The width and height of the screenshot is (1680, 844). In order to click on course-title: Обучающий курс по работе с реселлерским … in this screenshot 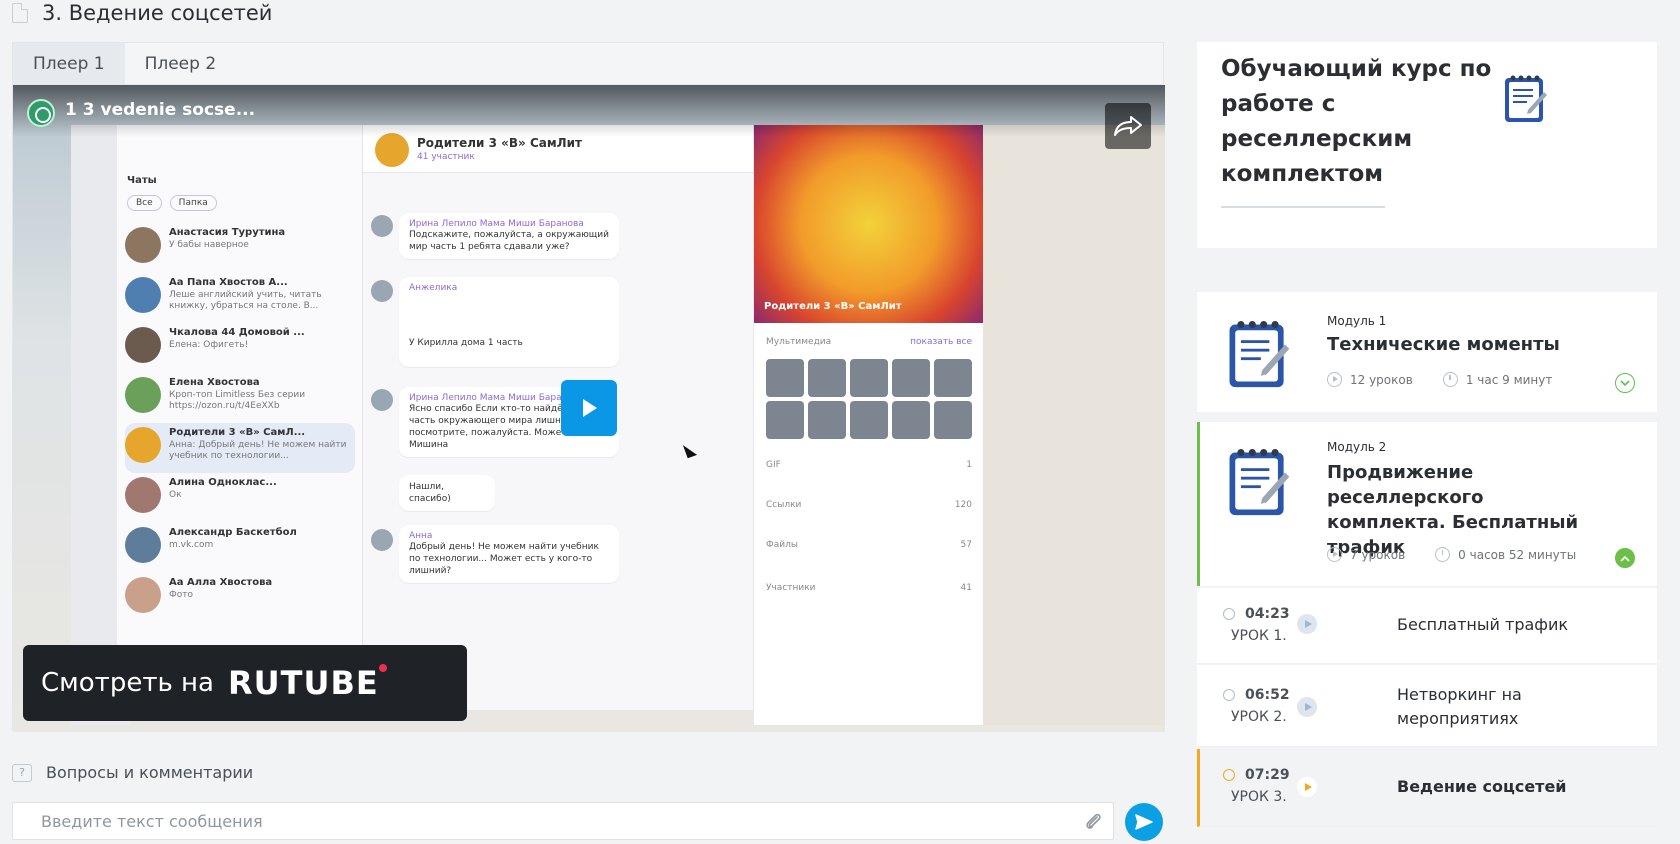, I will do `click(1356, 121)`.